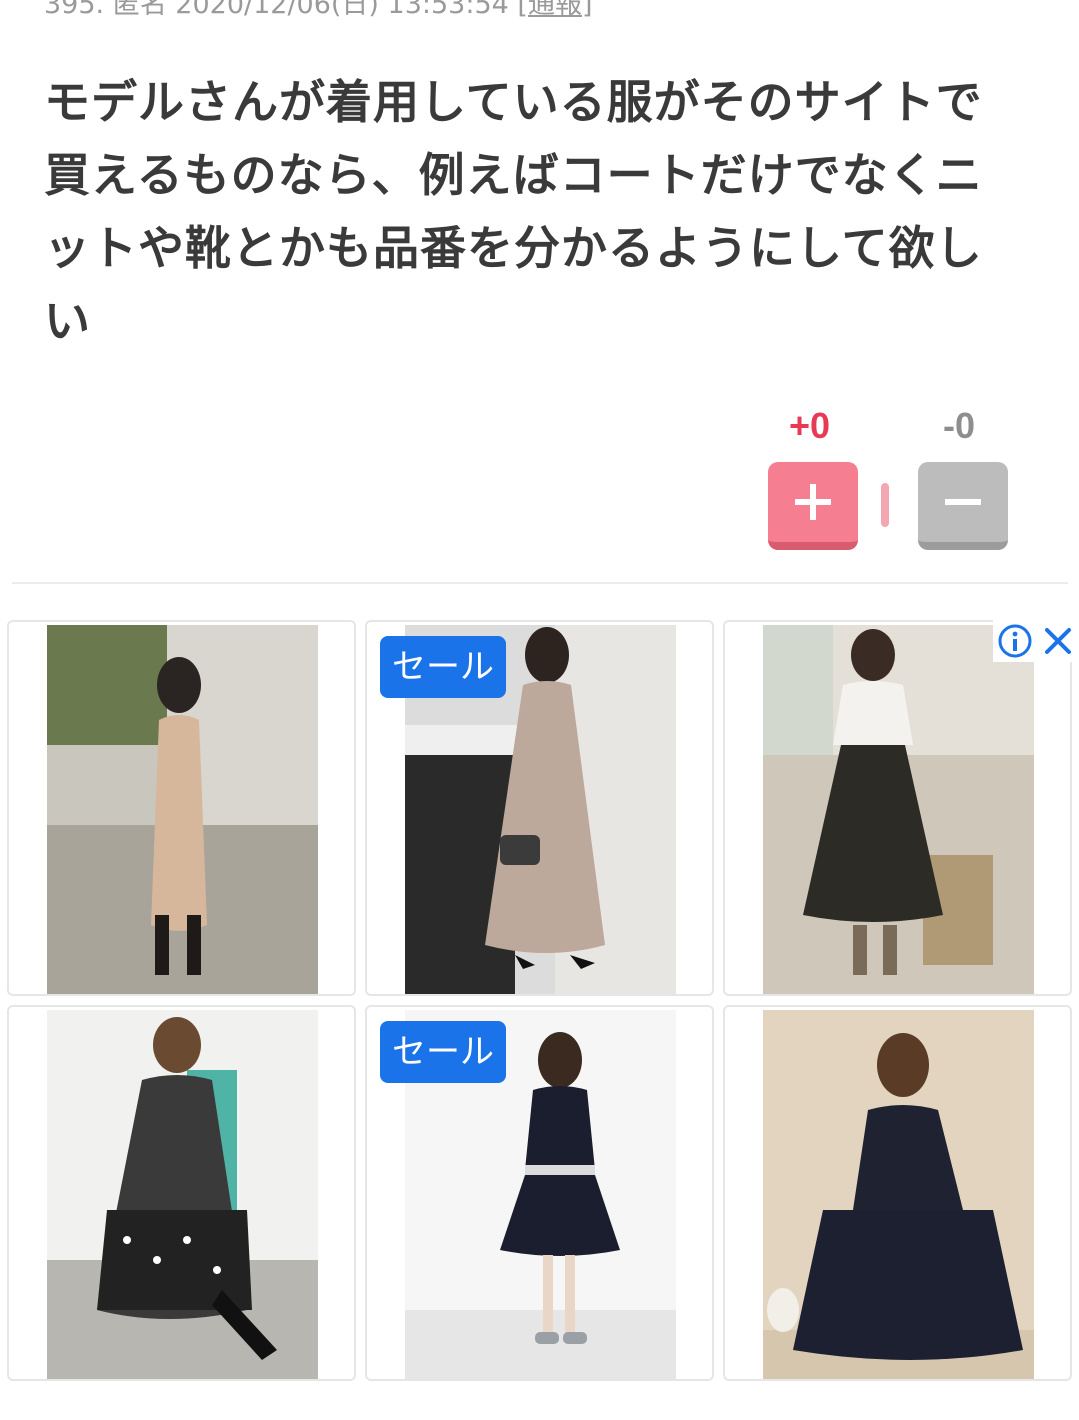 The width and height of the screenshot is (1079, 1420). I want to click on ad-choices, so click(1036, 641).